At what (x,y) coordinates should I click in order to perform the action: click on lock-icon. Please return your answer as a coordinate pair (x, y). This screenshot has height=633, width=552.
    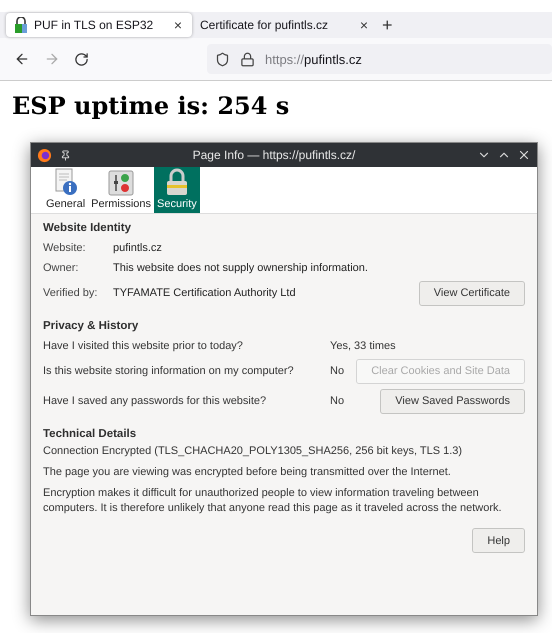
    Looking at the image, I should click on (247, 59).